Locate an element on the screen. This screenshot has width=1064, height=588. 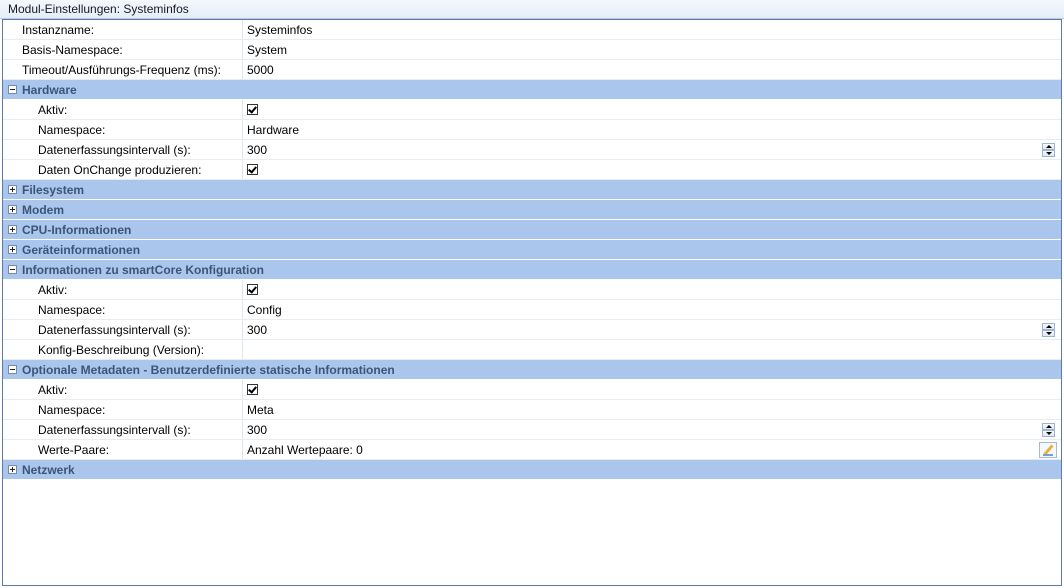
property-label: Werte-Paare: is located at coordinates (123, 449).